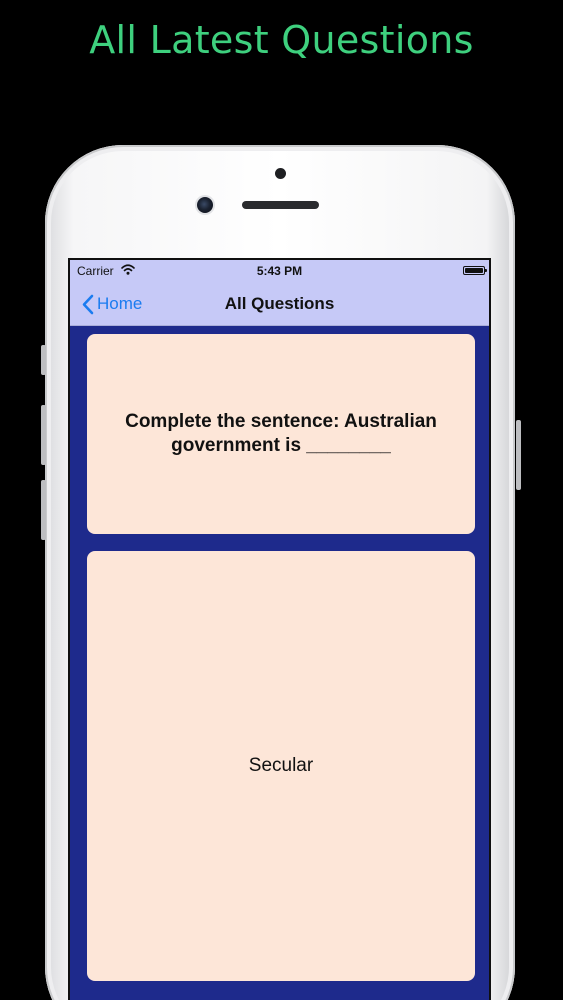 The height and width of the screenshot is (1000, 563). I want to click on navigation-bar: Home All Questions, so click(279, 304).